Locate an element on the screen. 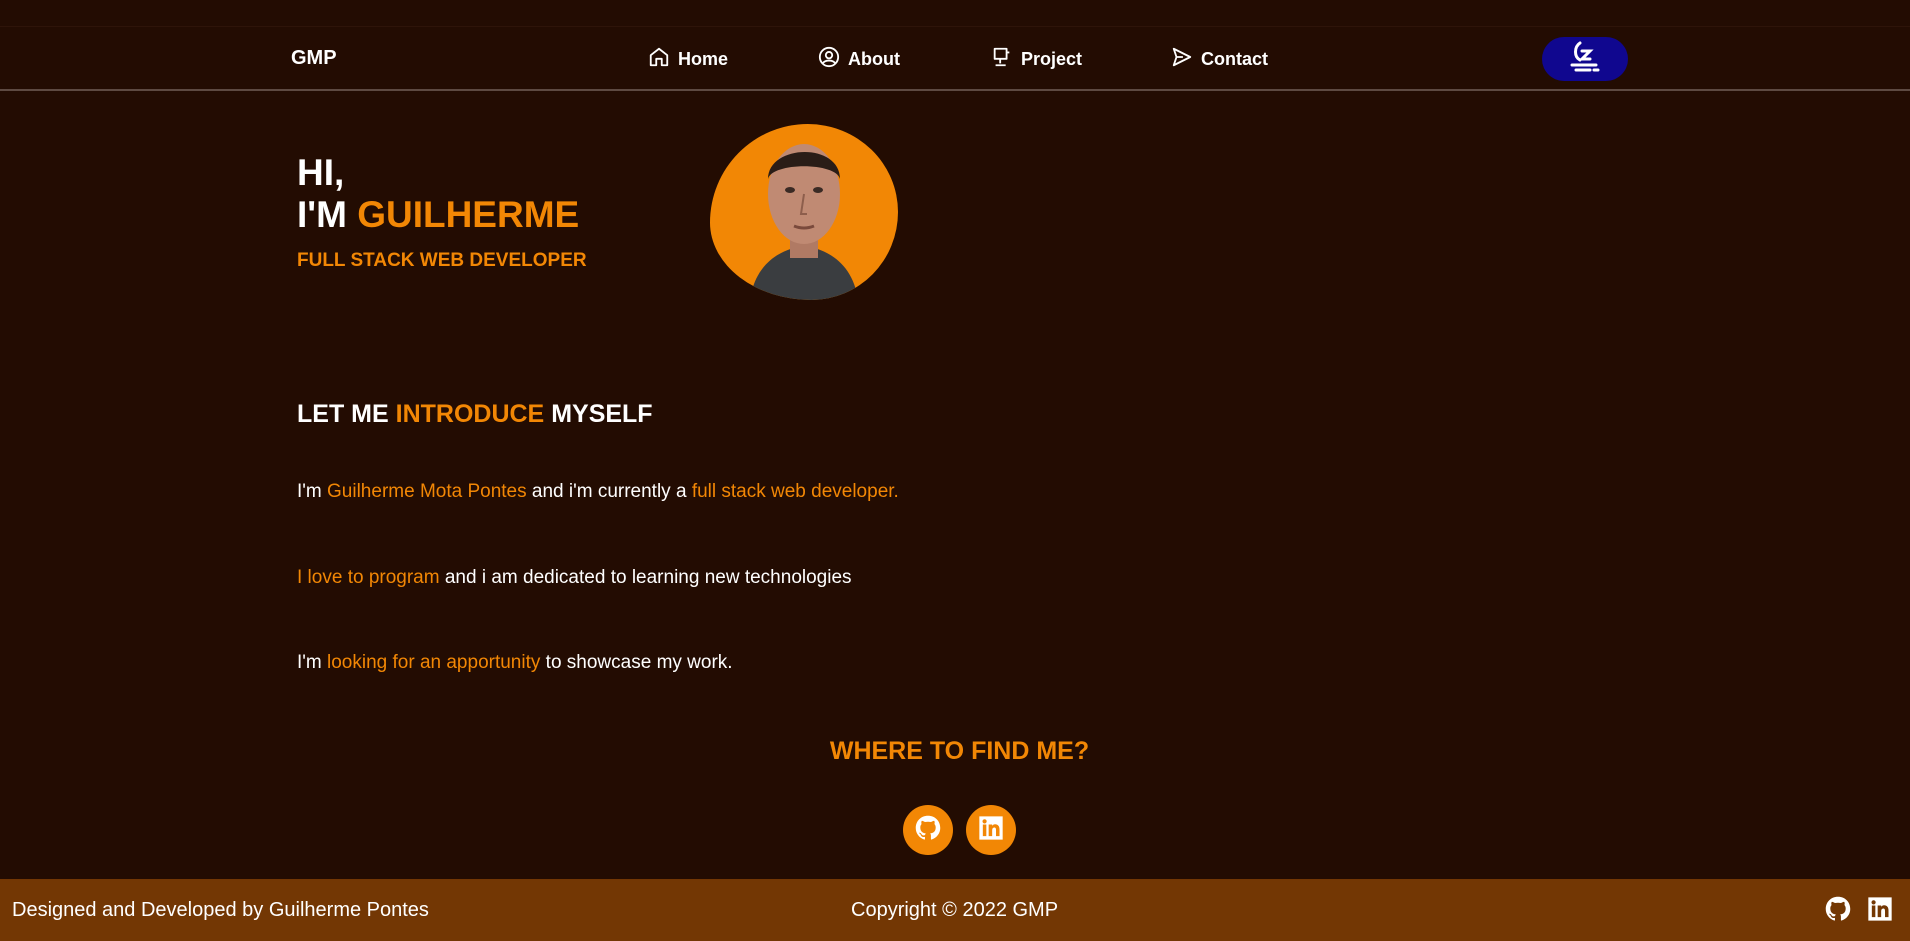 This screenshot has width=1910, height=941. p3-b: looking for an apportunity is located at coordinates (434, 662).